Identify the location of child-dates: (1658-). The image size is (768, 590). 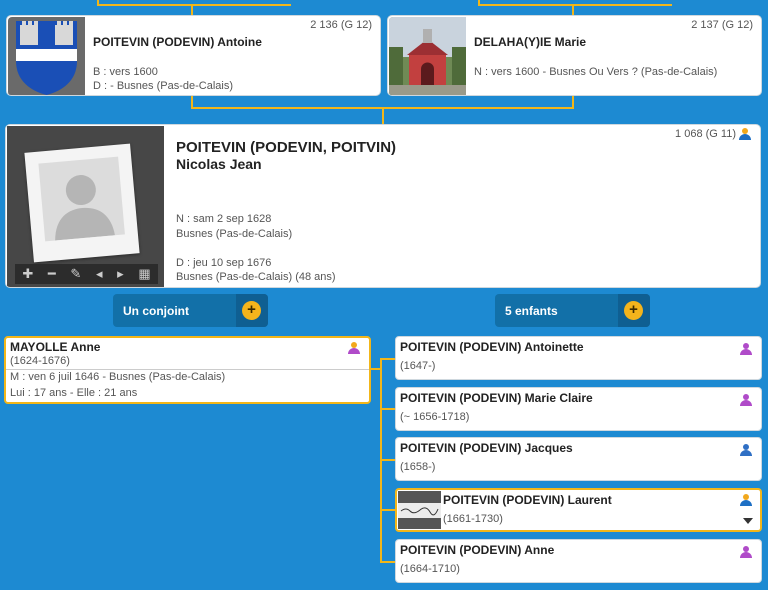
(418, 467).